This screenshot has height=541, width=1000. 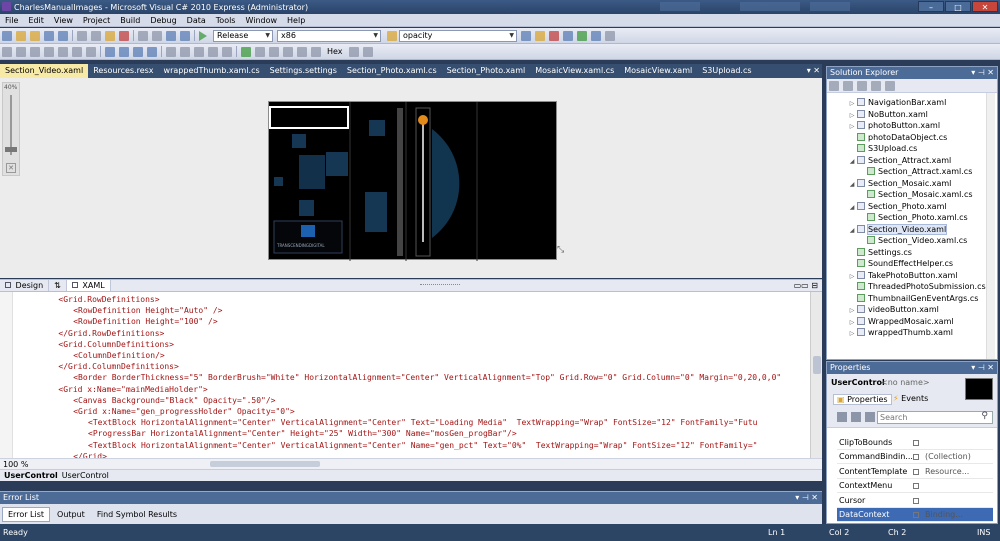 What do you see at coordinates (958, 6) in the screenshot?
I see `maximize-button: □` at bounding box center [958, 6].